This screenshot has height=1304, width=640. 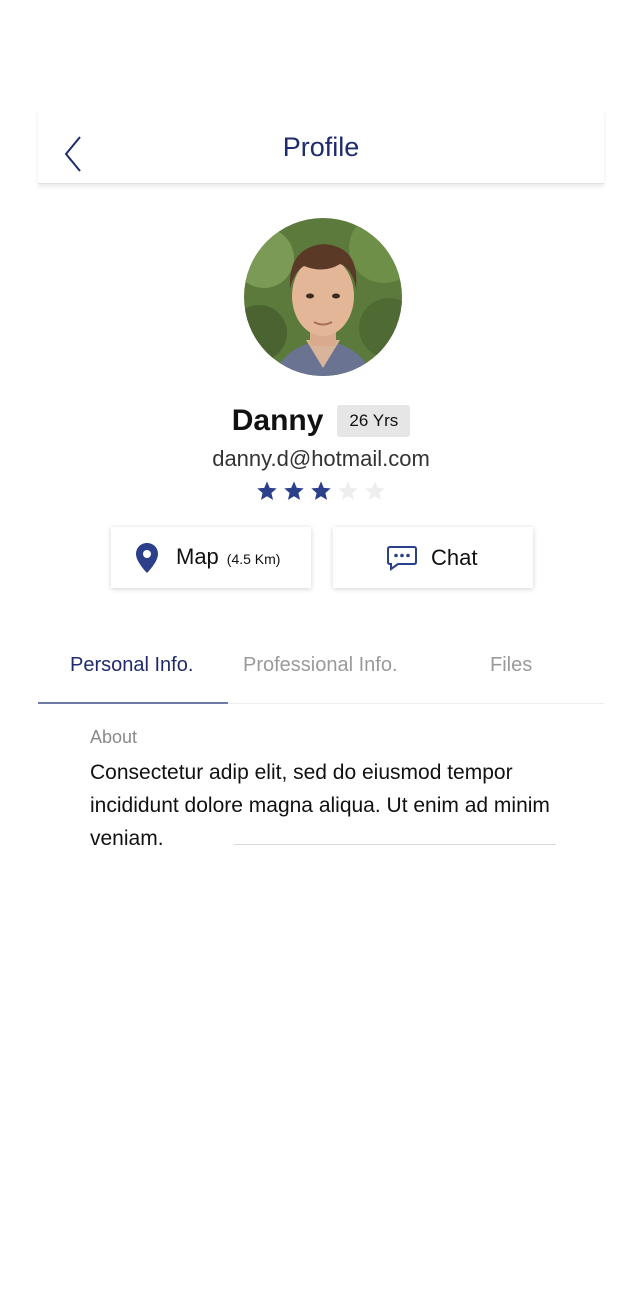 I want to click on avatar, so click(x=323, y=297).